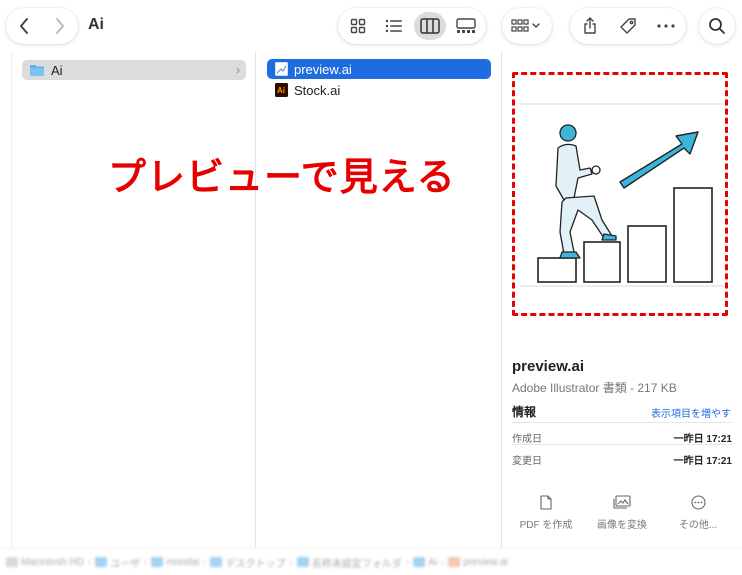 The width and height of the screenshot is (742, 575). What do you see at coordinates (281, 69) in the screenshot?
I see `ai-preview-icon` at bounding box center [281, 69].